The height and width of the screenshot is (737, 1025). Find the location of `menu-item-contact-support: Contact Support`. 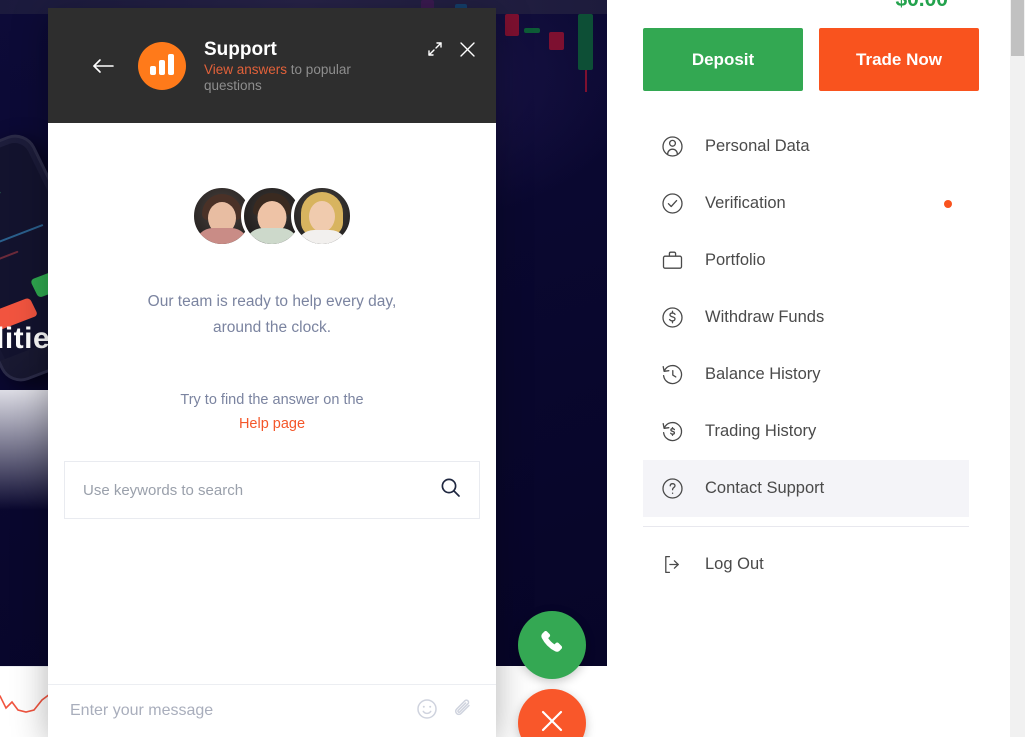

menu-item-contact-support: Contact Support is located at coordinates (806, 488).